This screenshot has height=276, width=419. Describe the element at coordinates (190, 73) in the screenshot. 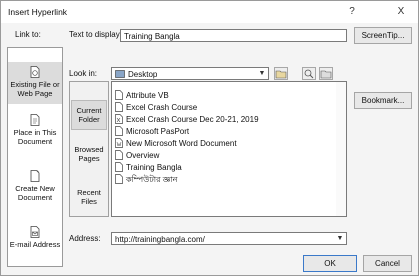

I see `look-in-select: Desktop ▼` at that location.